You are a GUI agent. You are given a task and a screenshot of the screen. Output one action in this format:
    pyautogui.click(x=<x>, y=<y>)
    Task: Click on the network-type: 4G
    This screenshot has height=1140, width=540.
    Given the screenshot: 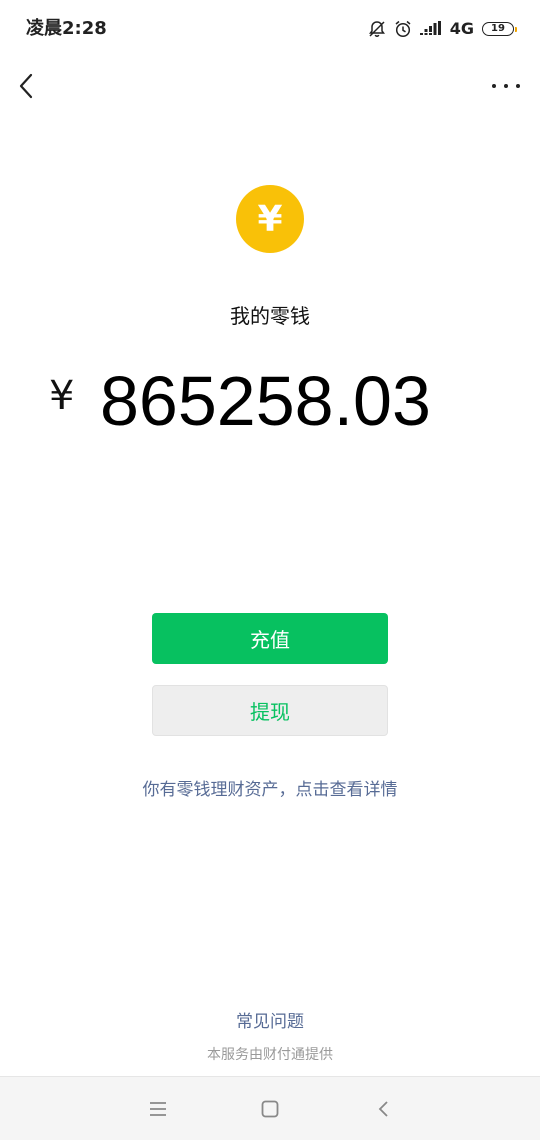 What is the action you would take?
    pyautogui.click(x=461, y=28)
    